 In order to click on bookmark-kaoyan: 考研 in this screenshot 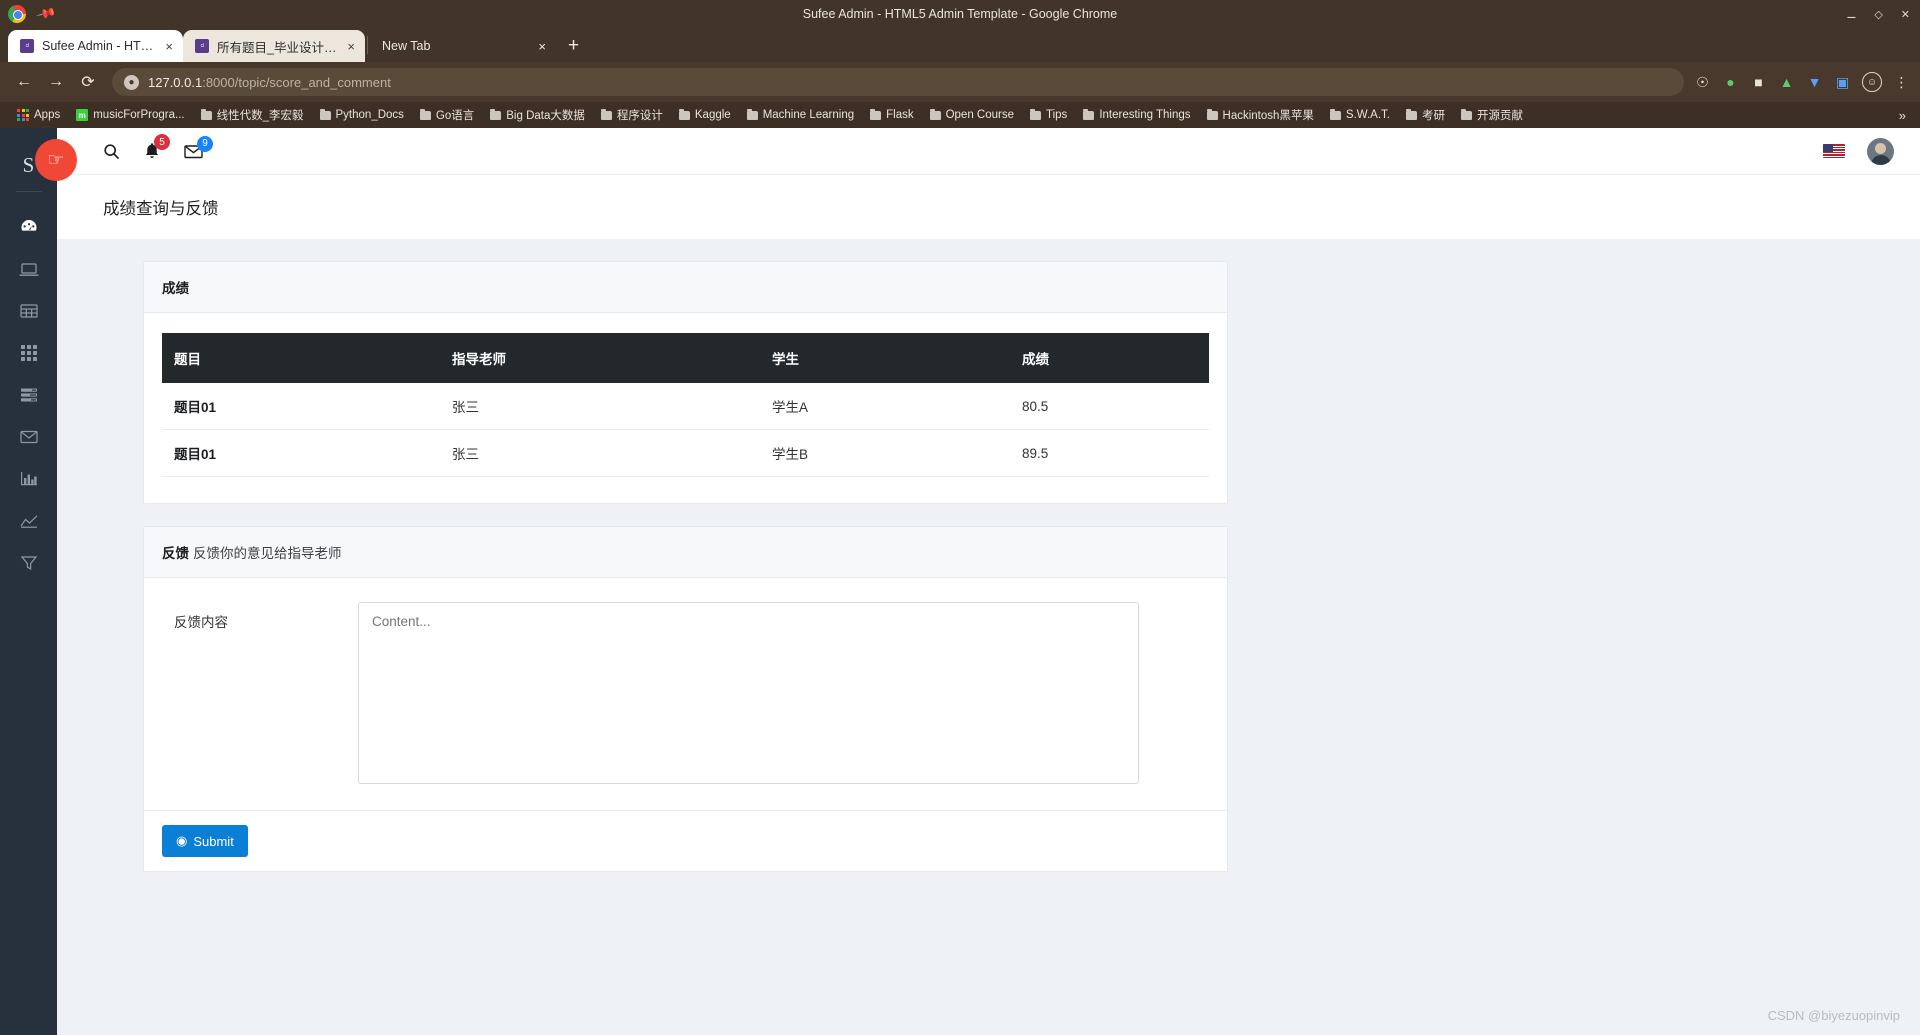, I will do `click(1425, 115)`.